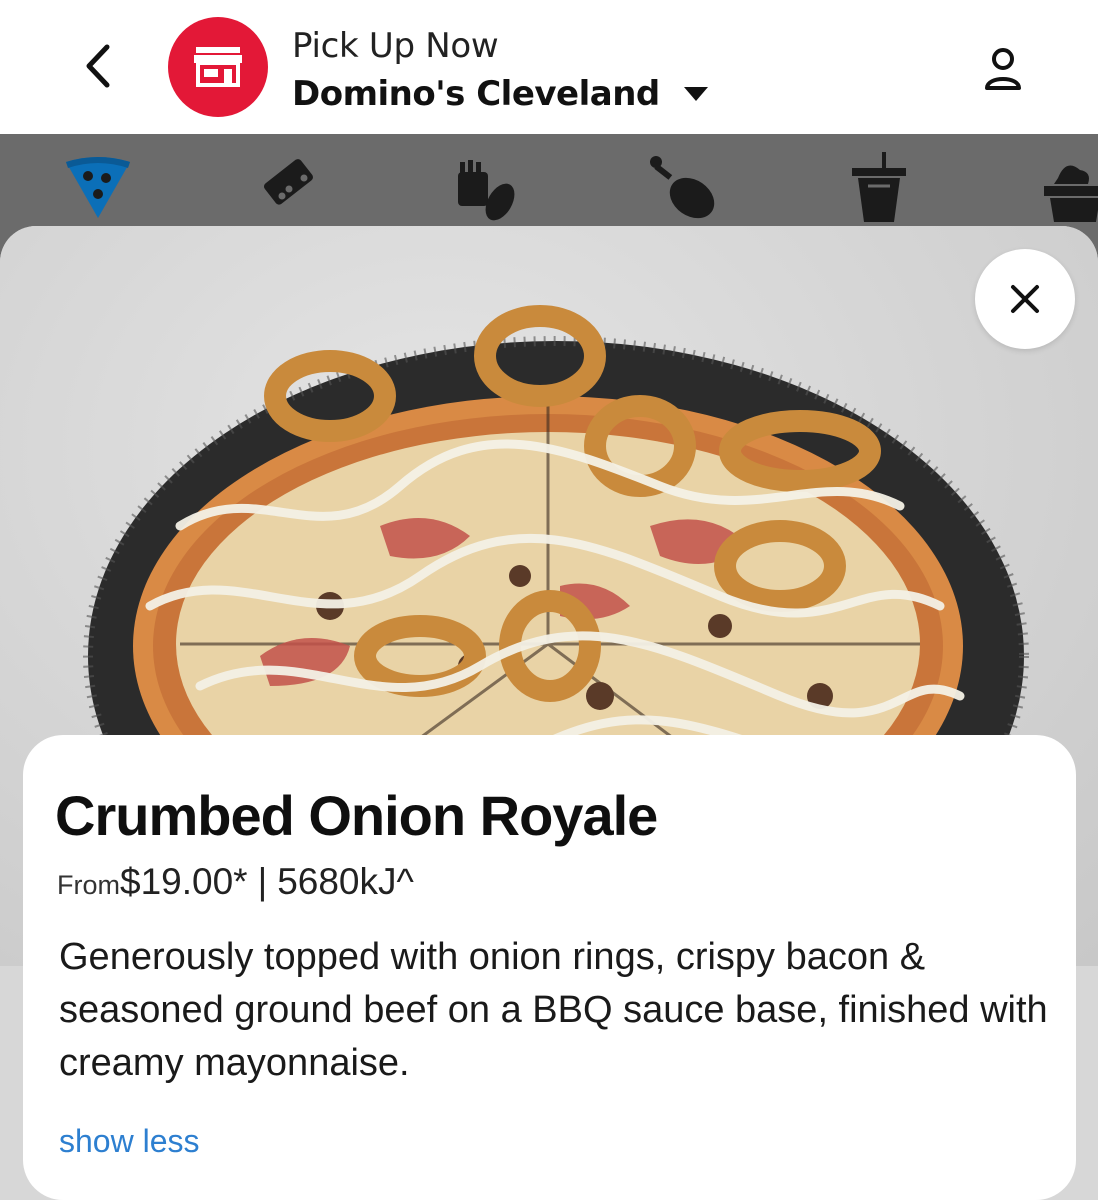 The height and width of the screenshot is (1200, 1098). I want to click on store-selector: Domino's Cleveland, so click(500, 94).